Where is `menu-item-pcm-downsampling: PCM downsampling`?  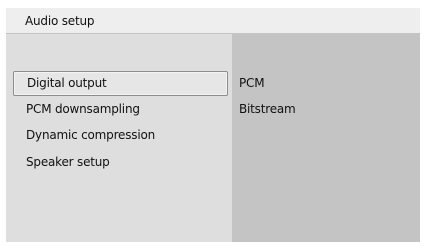 menu-item-pcm-downsampling: PCM downsampling is located at coordinates (120, 110).